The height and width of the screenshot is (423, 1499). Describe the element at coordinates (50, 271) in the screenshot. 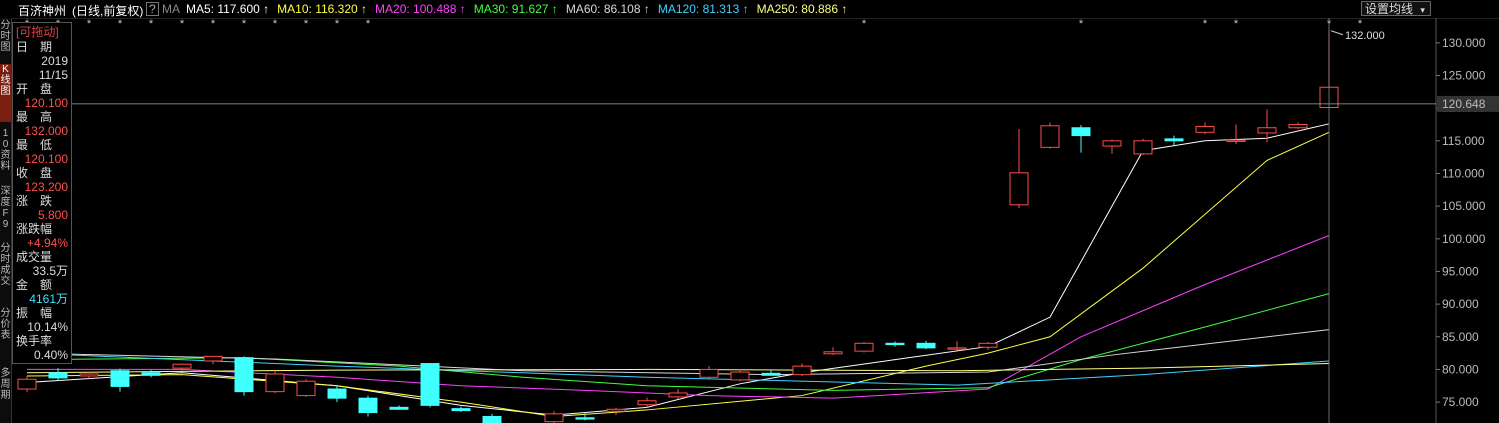

I see `info-value: 33.5万` at that location.